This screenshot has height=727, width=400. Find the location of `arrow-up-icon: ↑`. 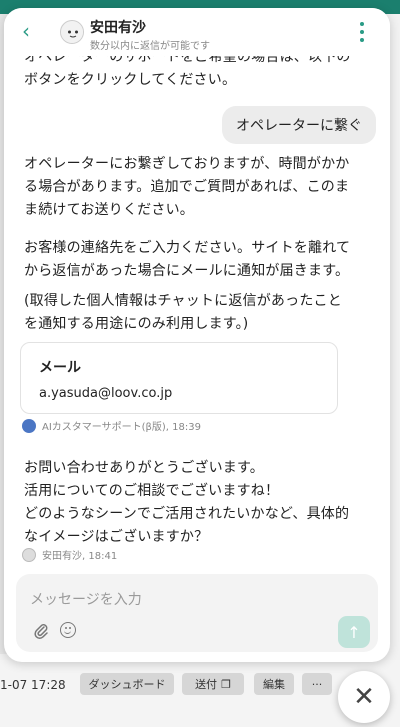

arrow-up-icon: ↑ is located at coordinates (354, 632).